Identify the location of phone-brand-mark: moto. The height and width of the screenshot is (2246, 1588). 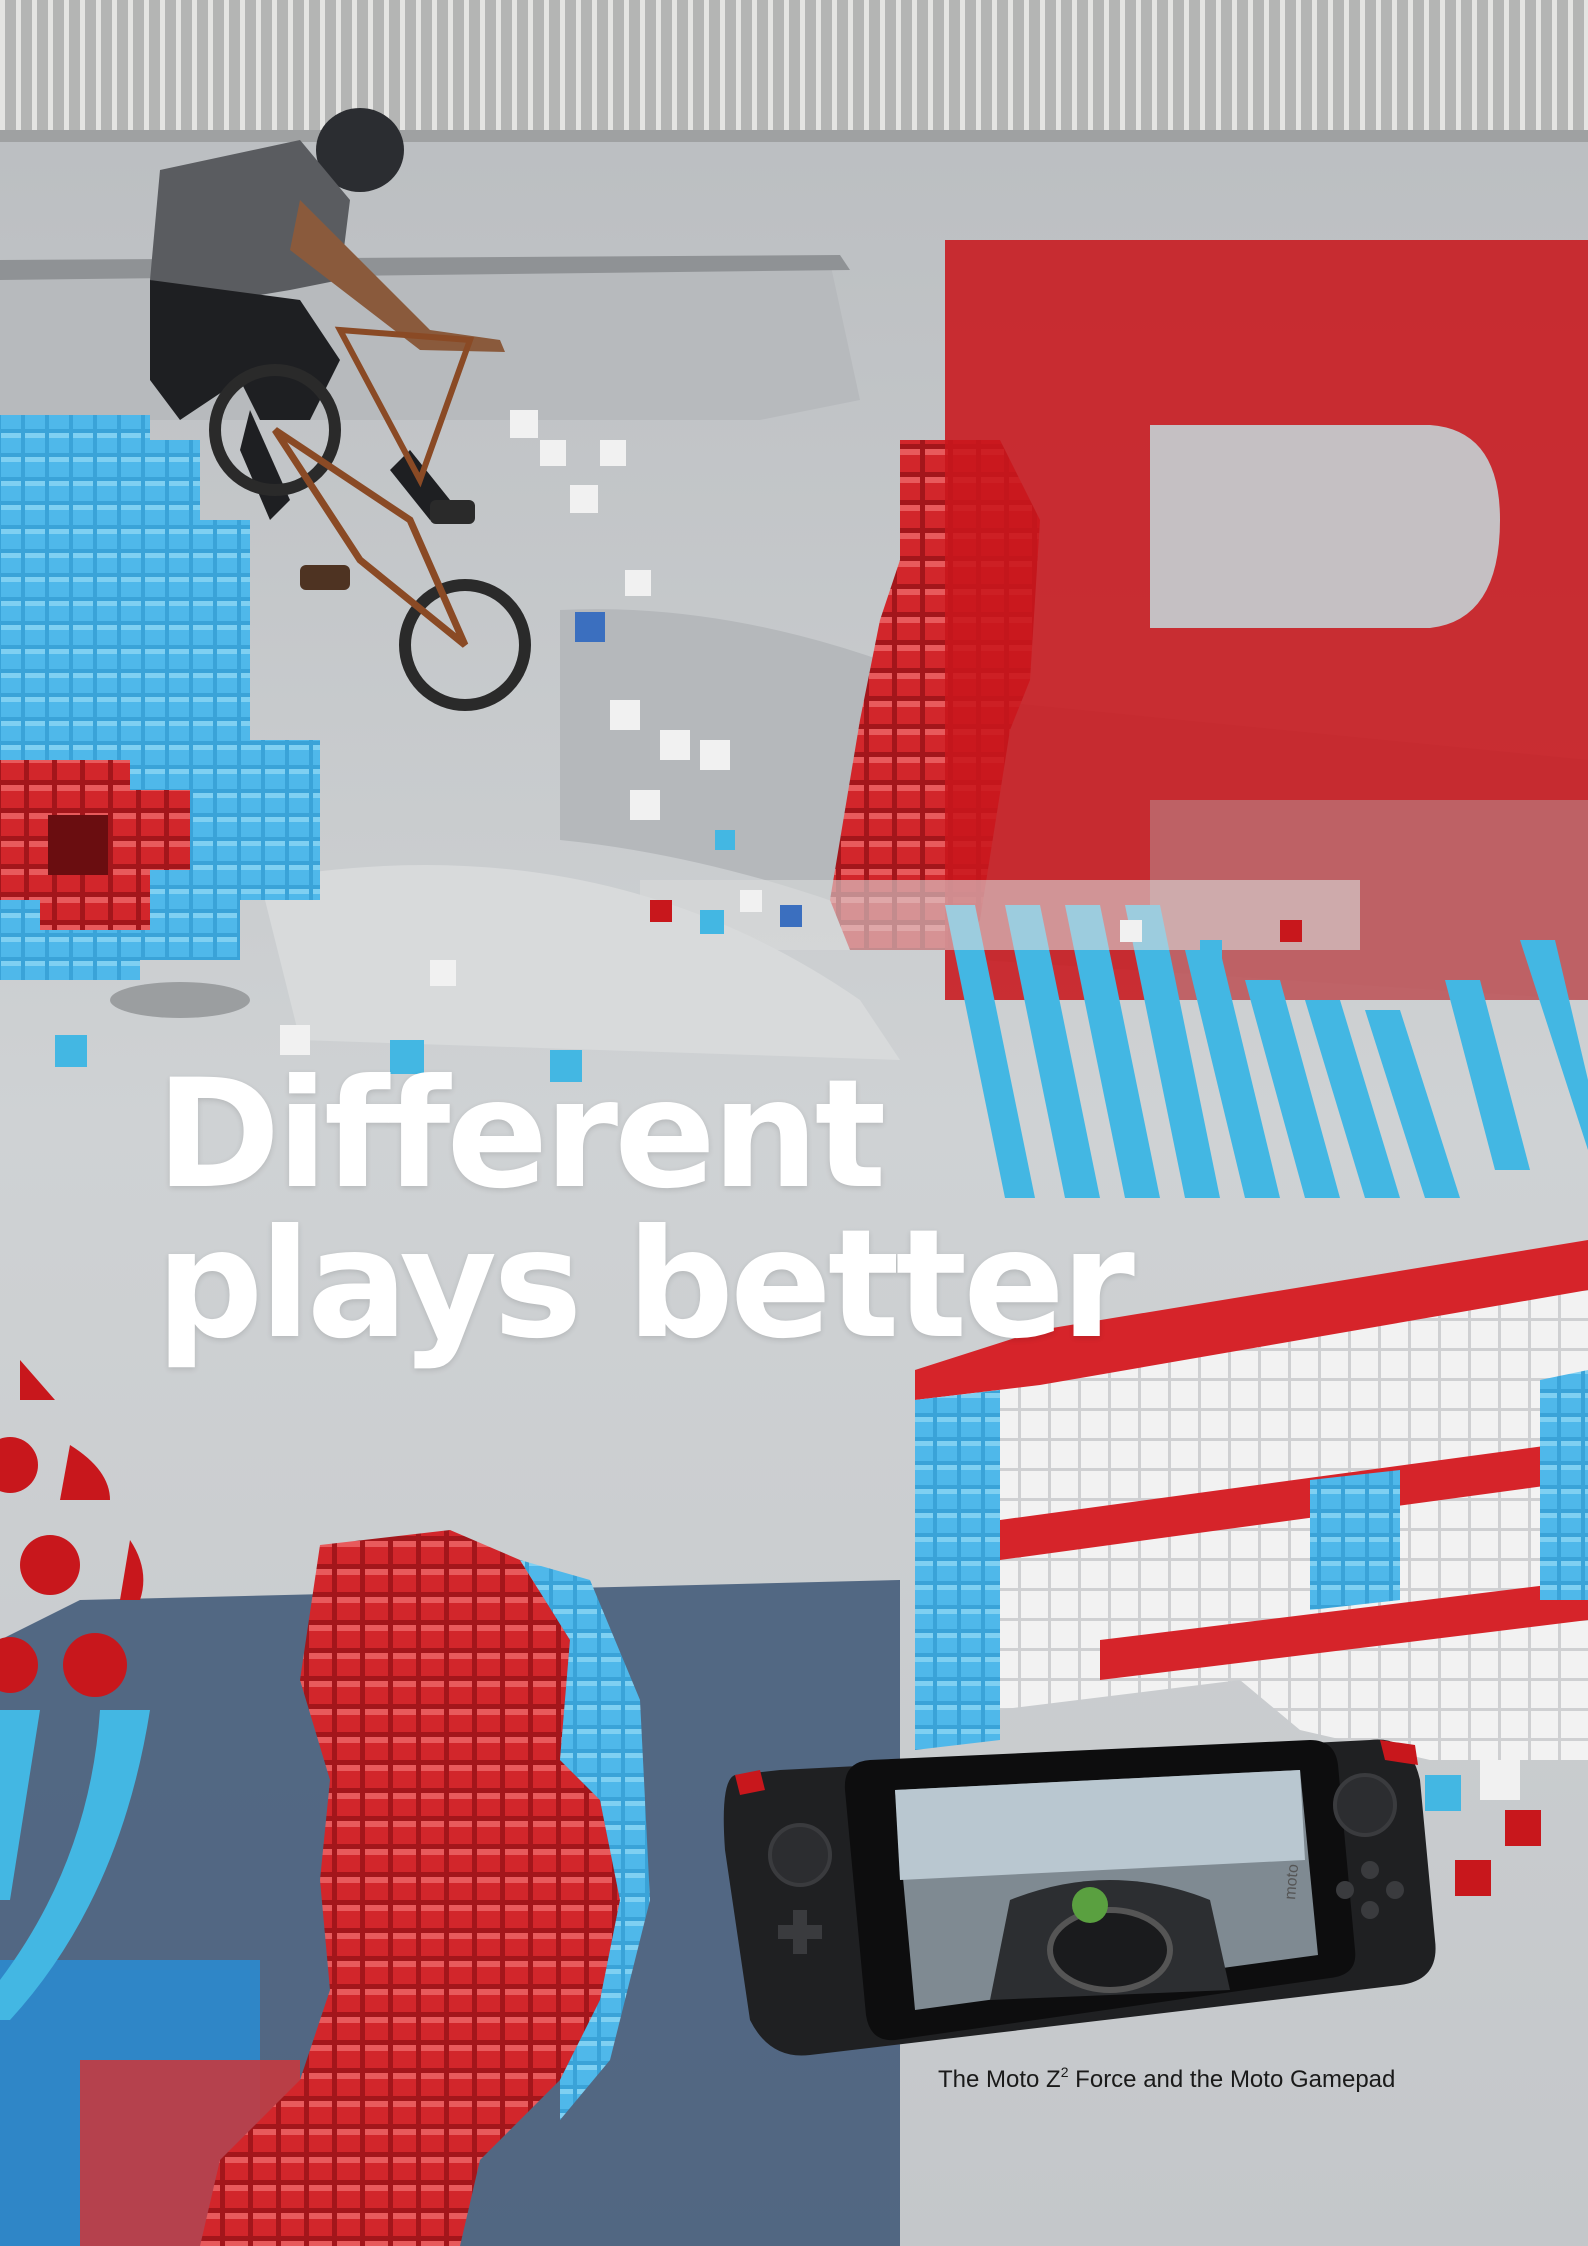
(1292, 1881).